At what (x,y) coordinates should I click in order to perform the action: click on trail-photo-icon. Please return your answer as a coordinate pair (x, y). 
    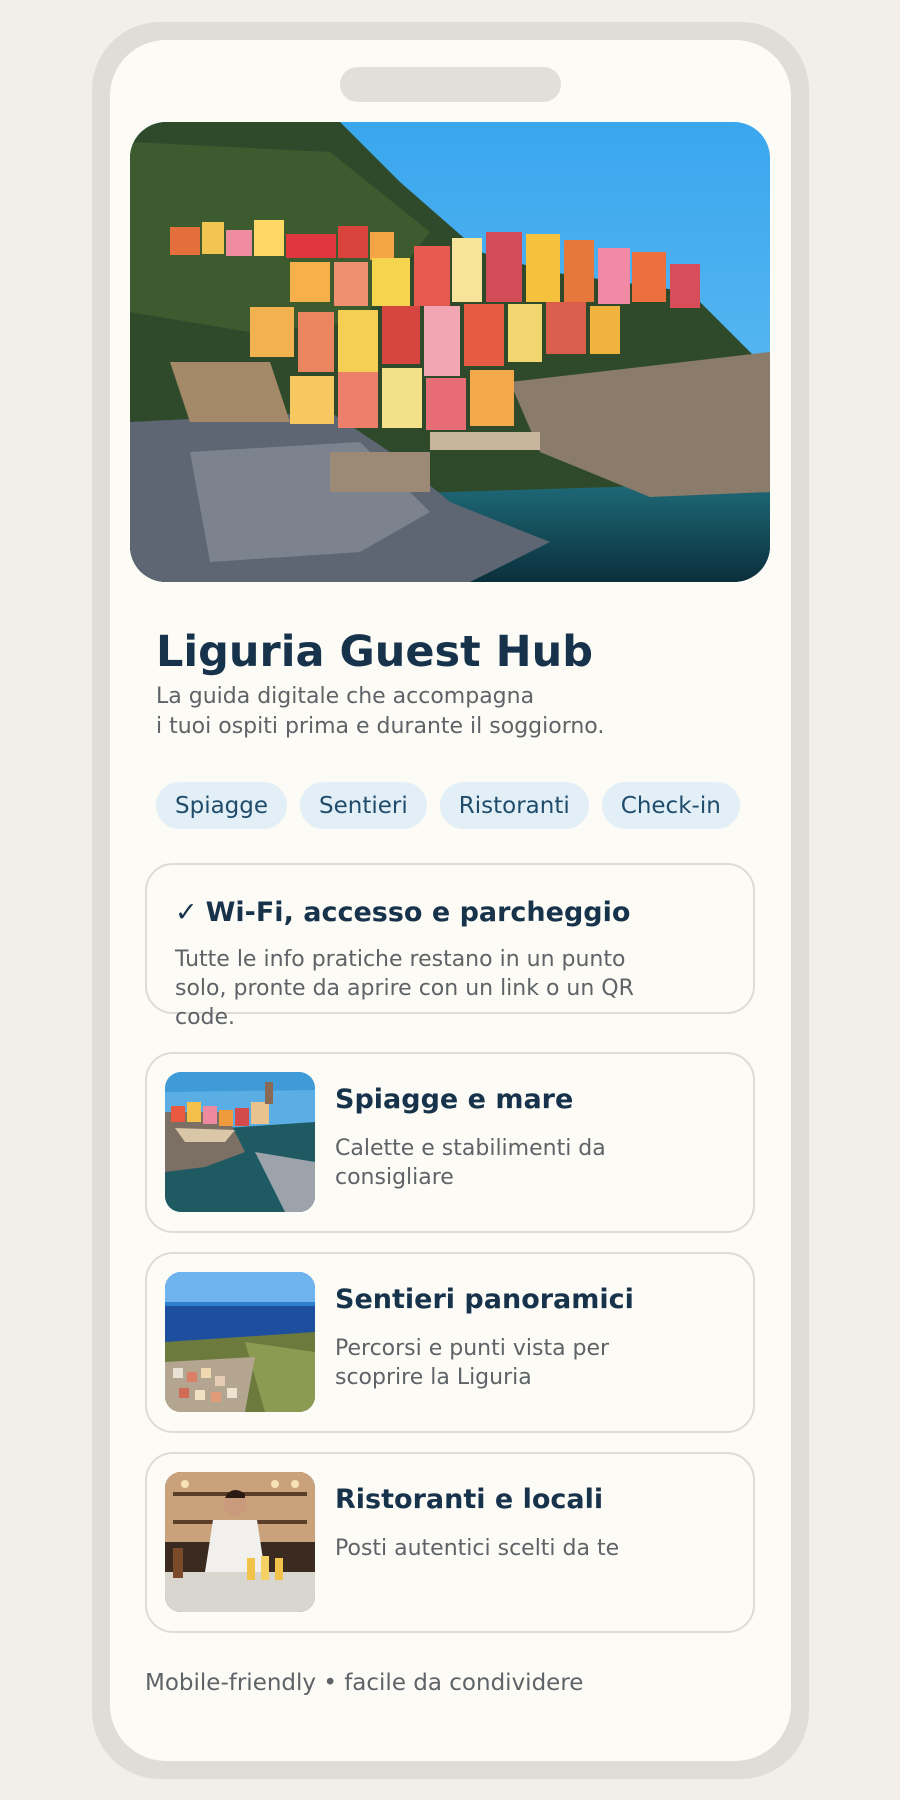
    Looking at the image, I should click on (240, 1342).